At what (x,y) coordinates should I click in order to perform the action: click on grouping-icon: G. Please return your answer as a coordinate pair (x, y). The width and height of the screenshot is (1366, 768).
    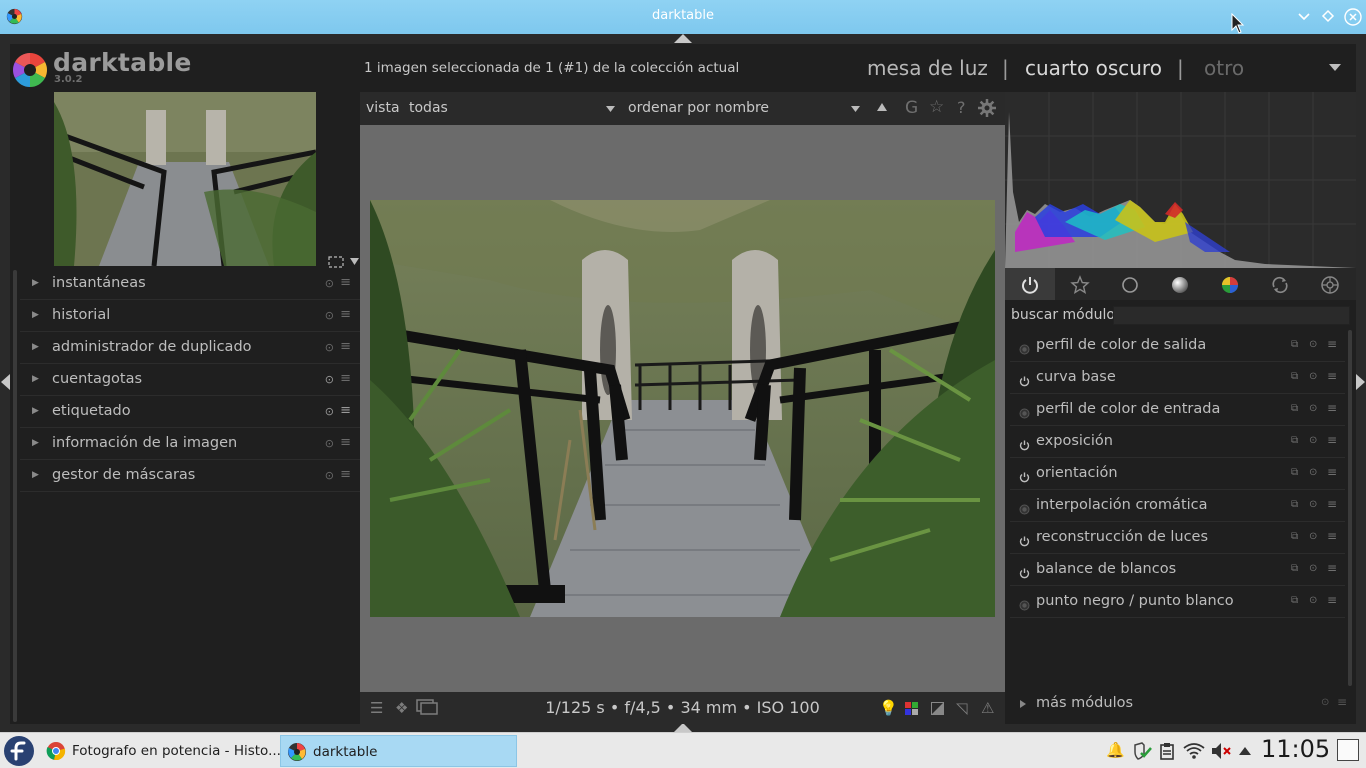
    Looking at the image, I should click on (911, 108).